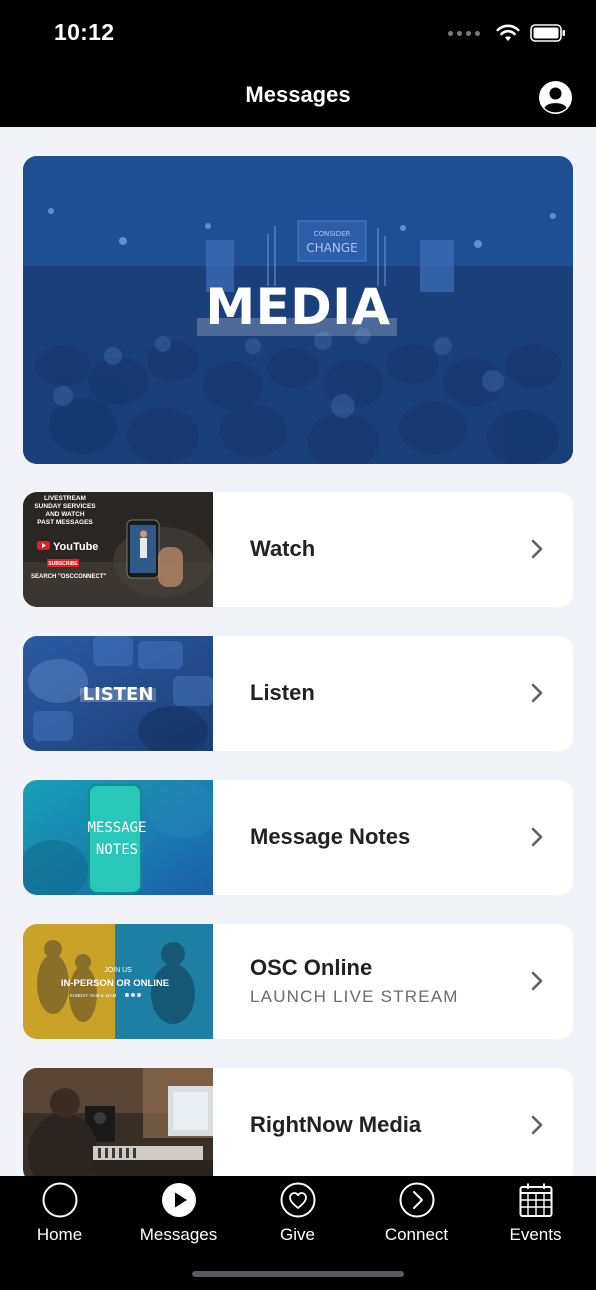 This screenshot has height=1290, width=596. Describe the element at coordinates (118, 970) in the screenshot. I see `osc-thumb-line1: JOIN US` at that location.